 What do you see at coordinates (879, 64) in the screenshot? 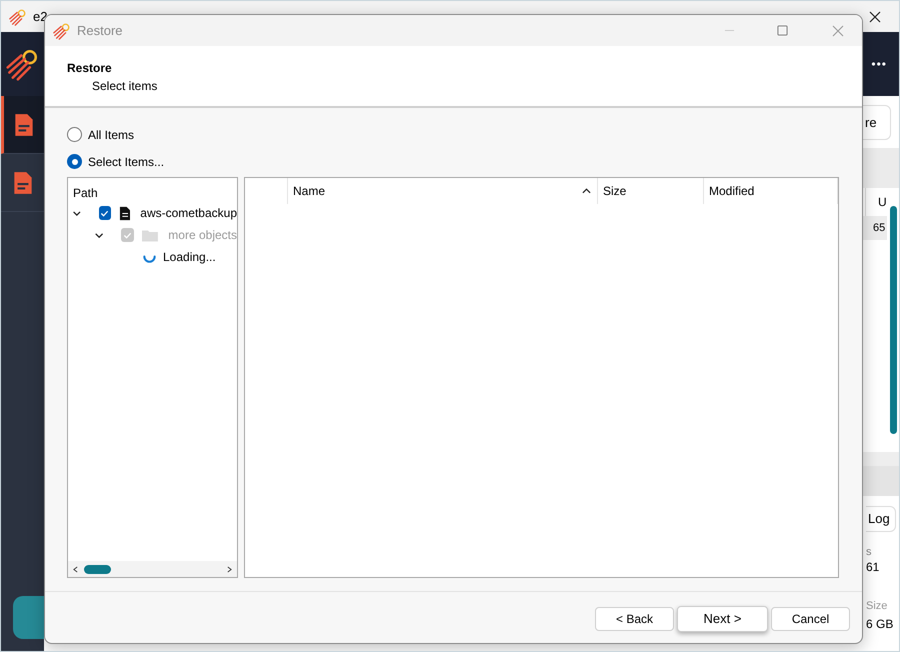
I see `more-button: •••` at bounding box center [879, 64].